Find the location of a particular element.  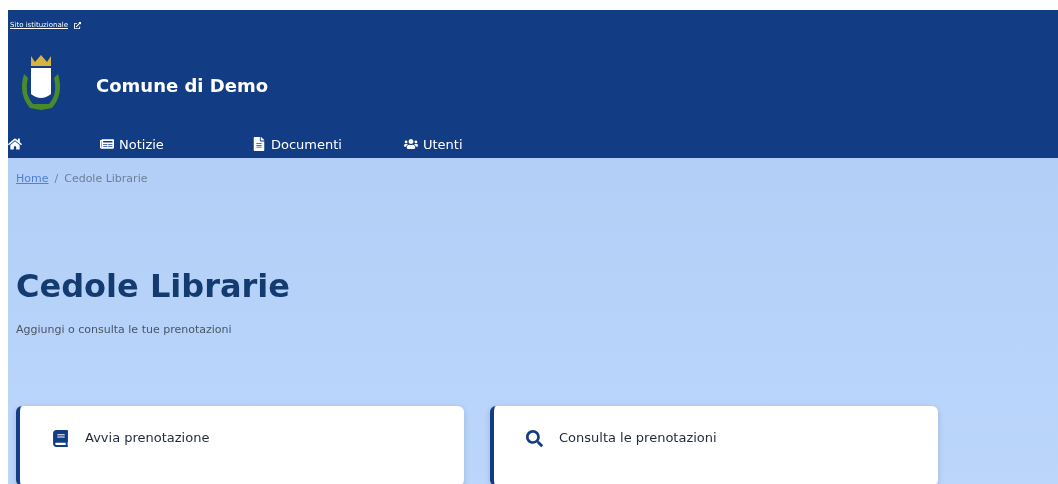

page-title: Cedole Librarie is located at coordinates (153, 286).